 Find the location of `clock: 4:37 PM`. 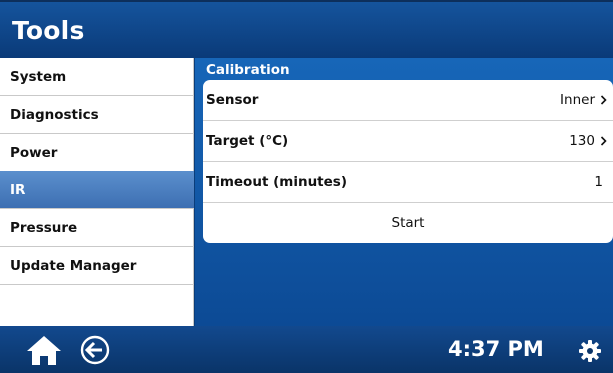

clock: 4:37 PM is located at coordinates (496, 349).